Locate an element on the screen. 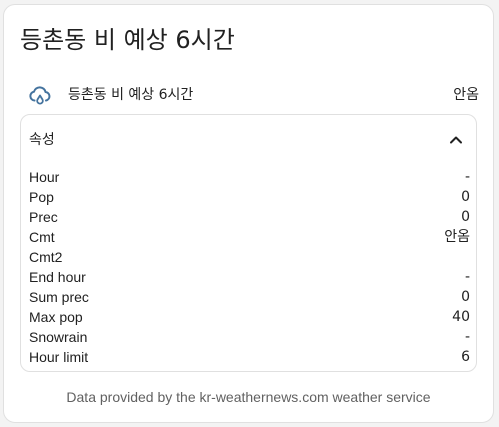  attribute-key: Sum prec is located at coordinates (59, 297).